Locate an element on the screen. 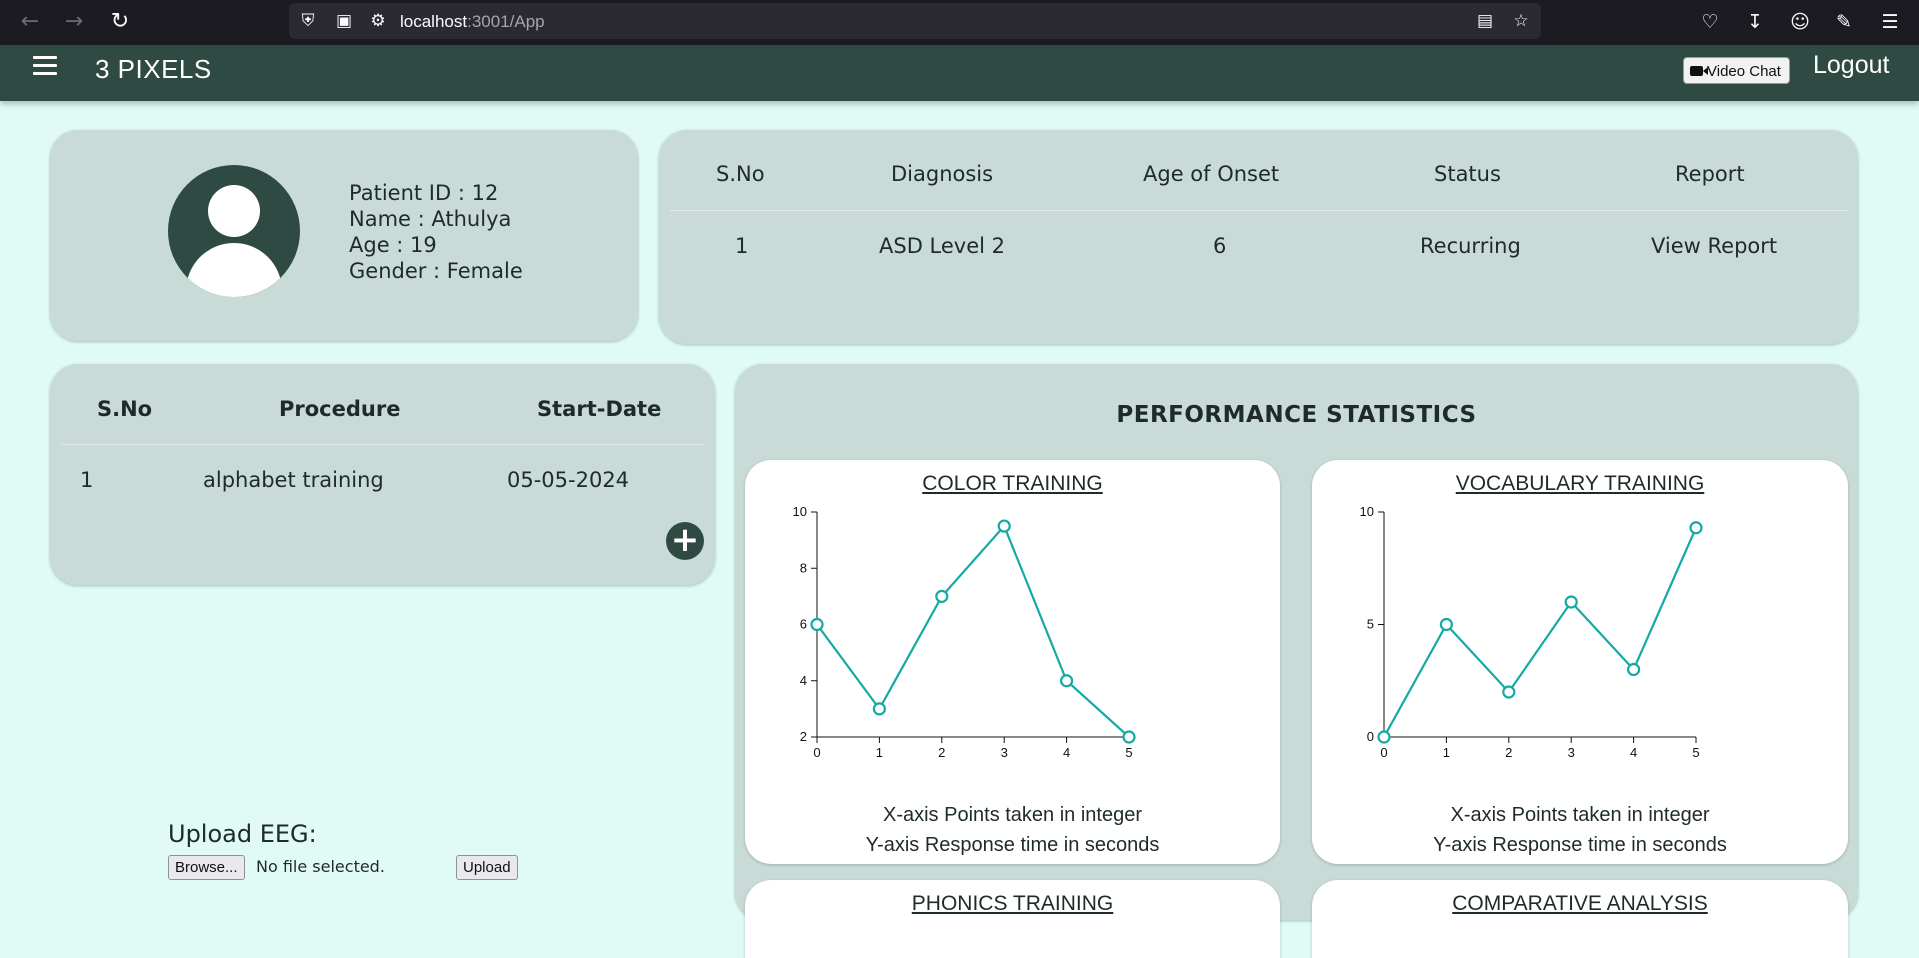  y-tick-label: 0 is located at coordinates (1370, 736).